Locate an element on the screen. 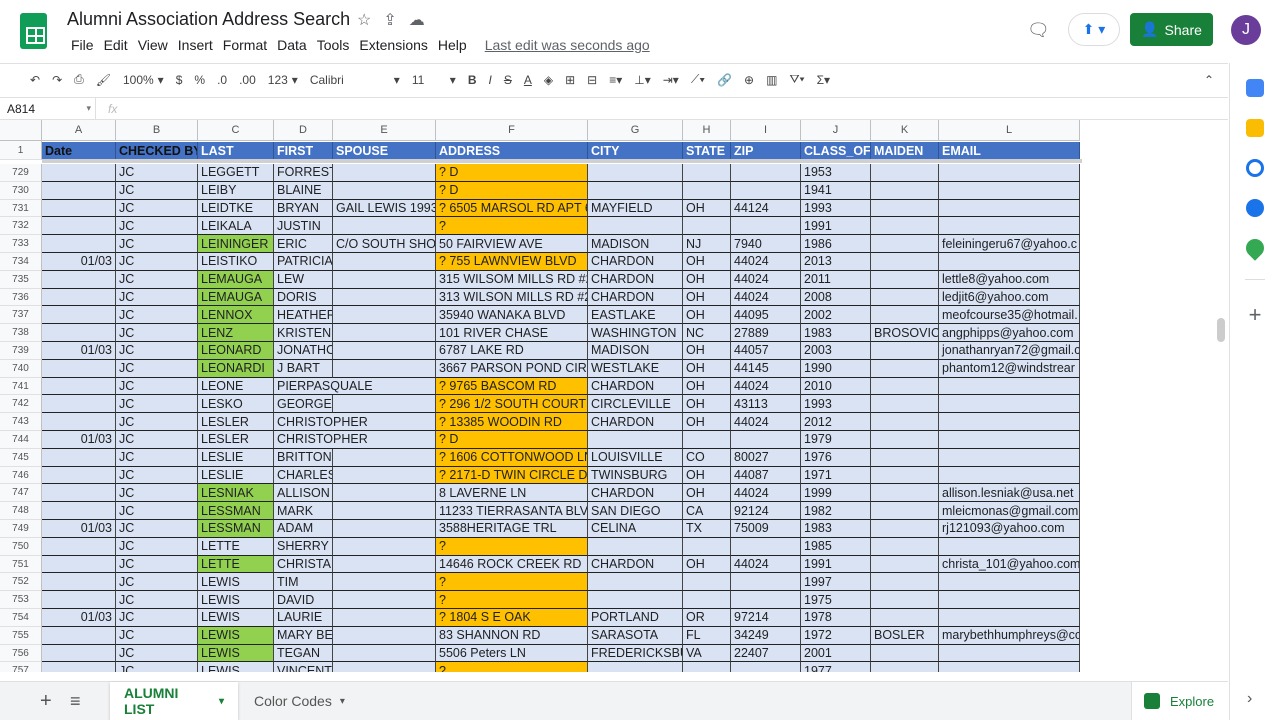 The image size is (1280, 720). menu-format: Format is located at coordinates (245, 45).